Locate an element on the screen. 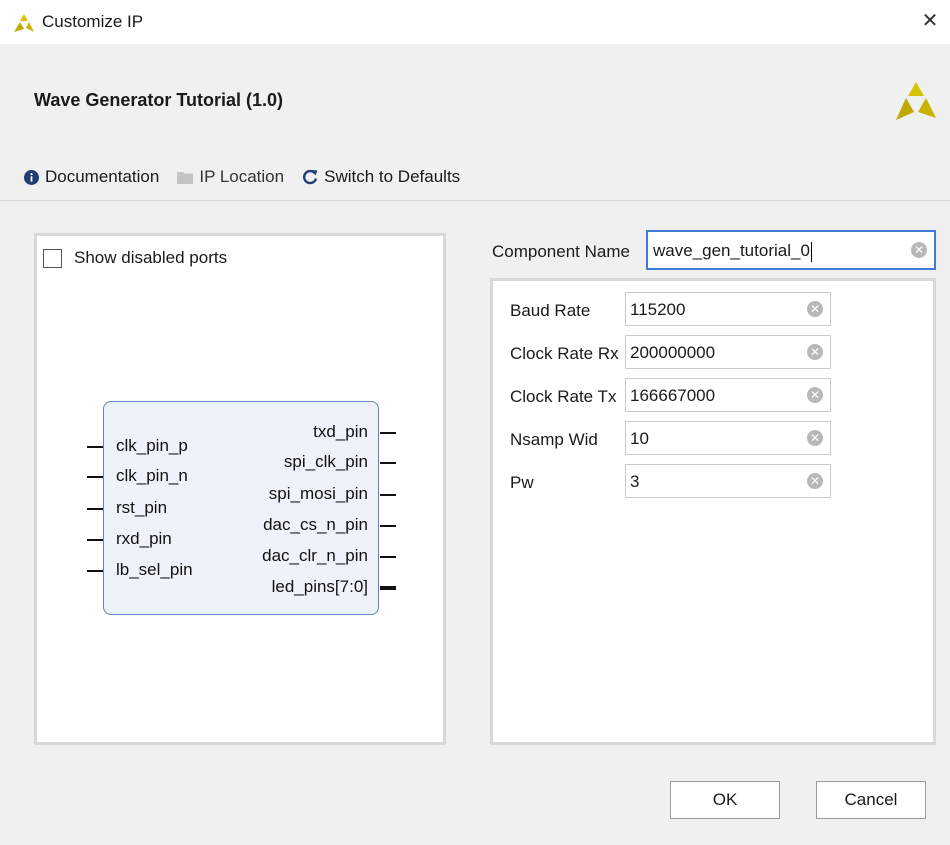 The height and width of the screenshot is (845, 950). text-caret is located at coordinates (811, 251).